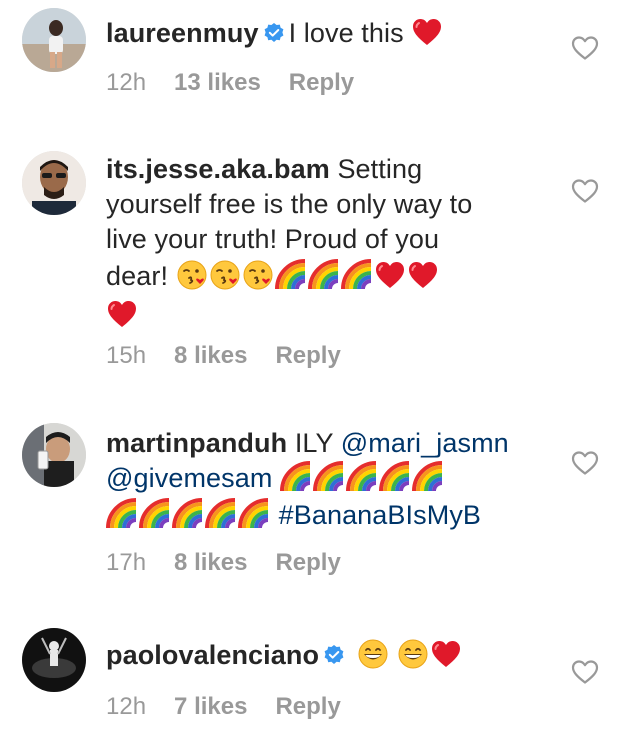 This screenshot has width=639, height=746. I want to click on comment-meta: 12h 7 likes Reply, so click(237, 707).